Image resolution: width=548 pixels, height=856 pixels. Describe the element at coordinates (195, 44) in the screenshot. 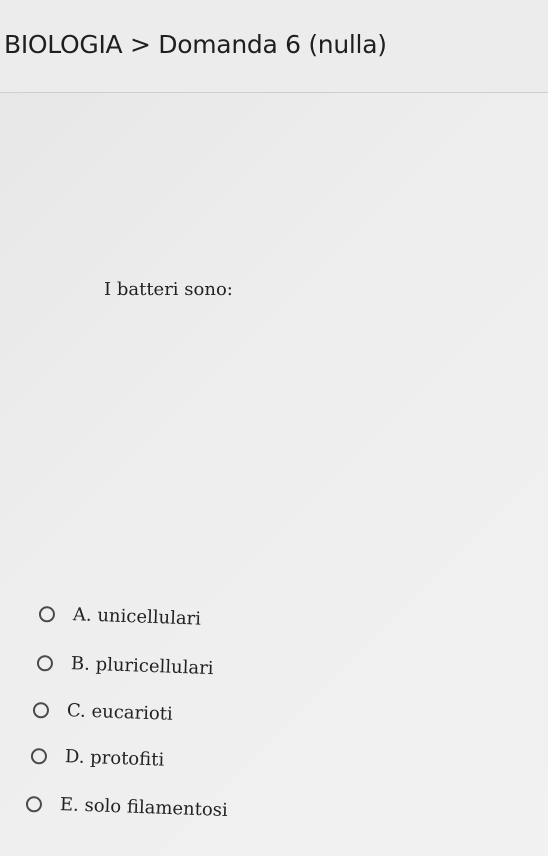

I see `breadcrumb: BIOLOGIA > Domanda 6 (nulla)` at that location.